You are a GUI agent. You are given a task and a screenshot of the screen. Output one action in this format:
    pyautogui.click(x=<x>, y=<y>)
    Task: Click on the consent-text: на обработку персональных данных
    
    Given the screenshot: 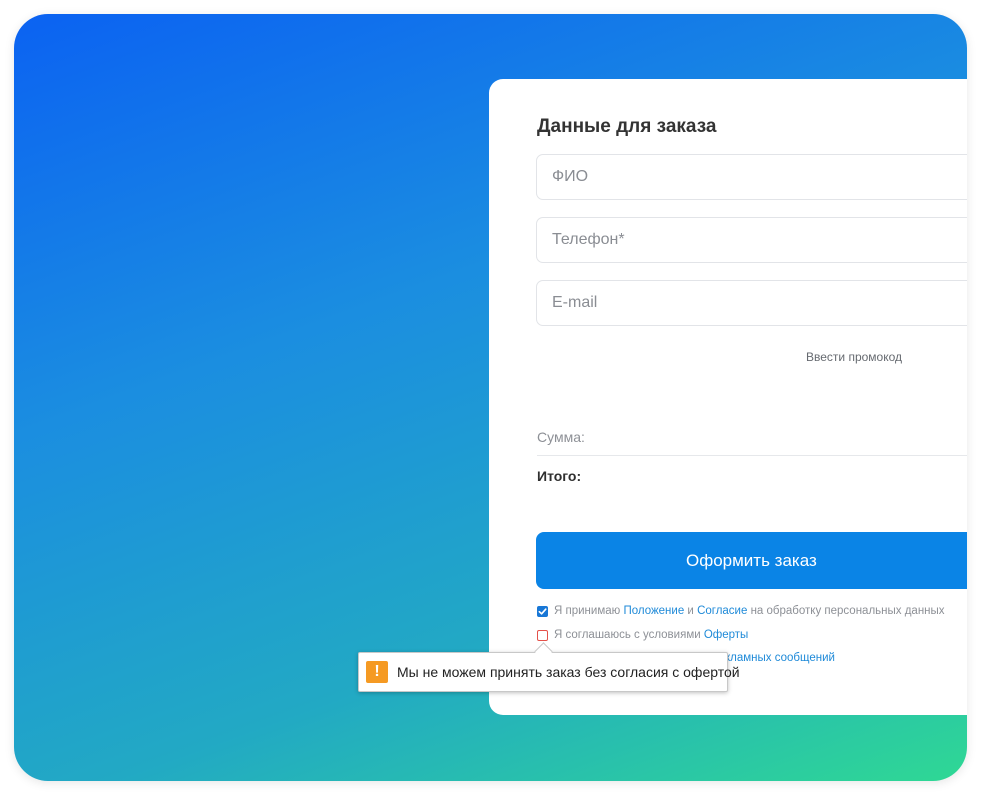 What is the action you would take?
    pyautogui.click(x=846, y=611)
    